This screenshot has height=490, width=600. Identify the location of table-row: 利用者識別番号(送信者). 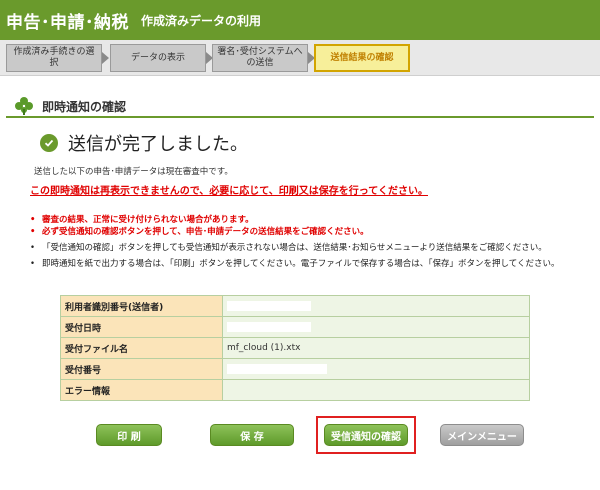
(295, 306).